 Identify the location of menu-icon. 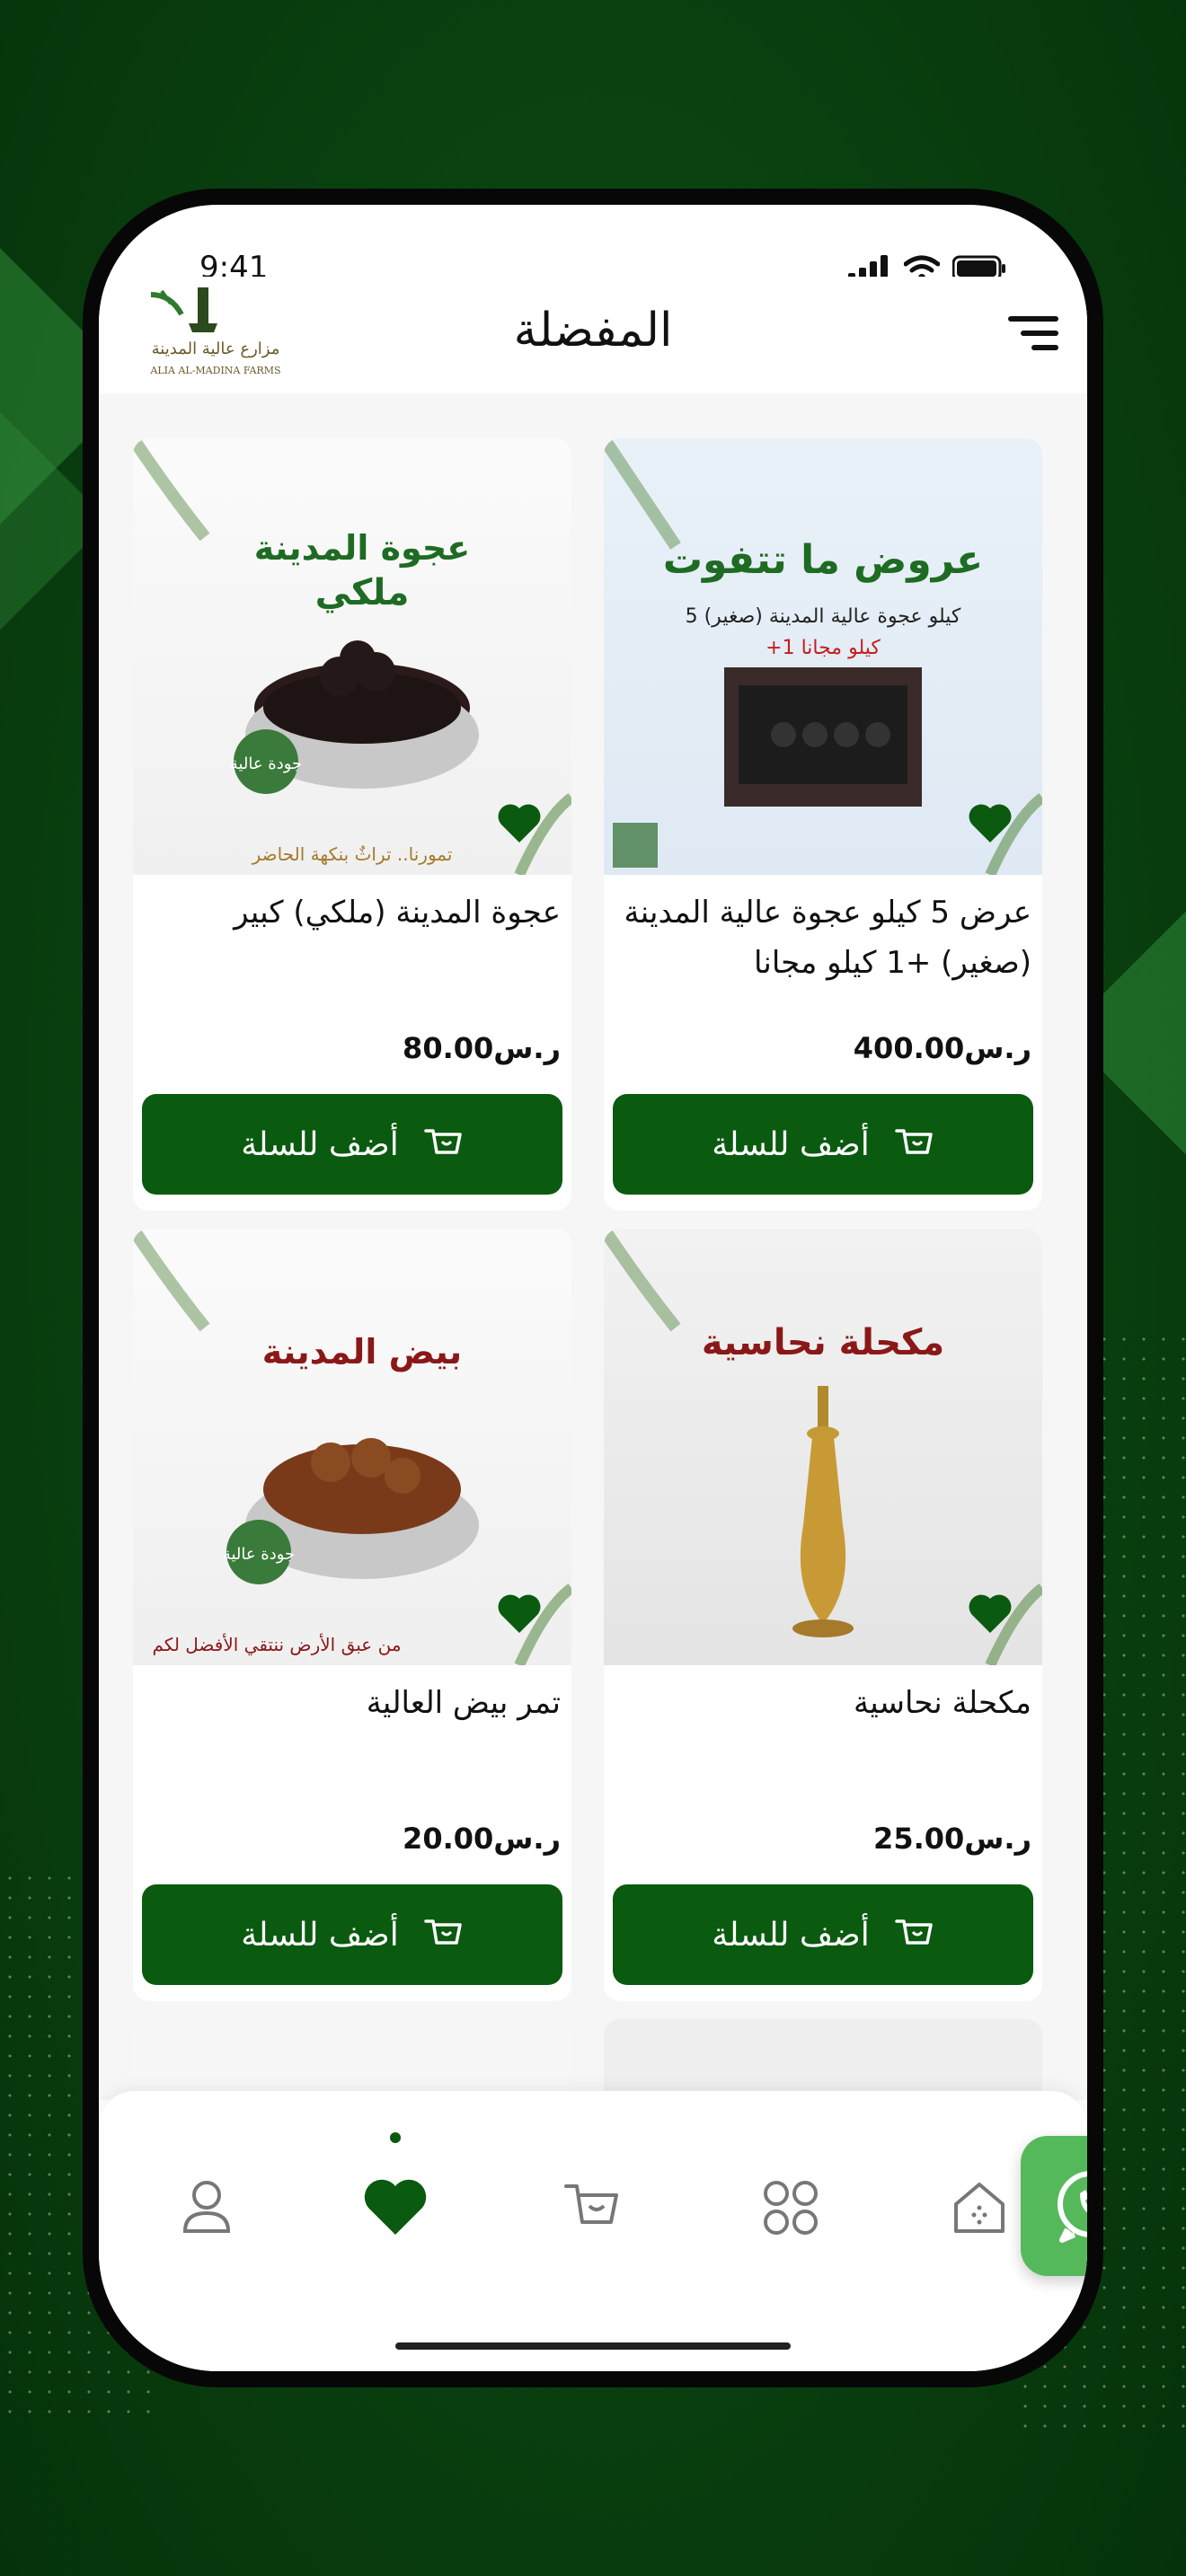
(1033, 333).